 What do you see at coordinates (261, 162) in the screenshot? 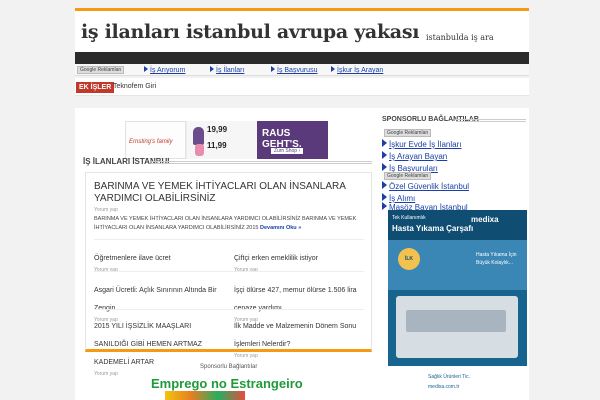
I see `section-divider` at bounding box center [261, 162].